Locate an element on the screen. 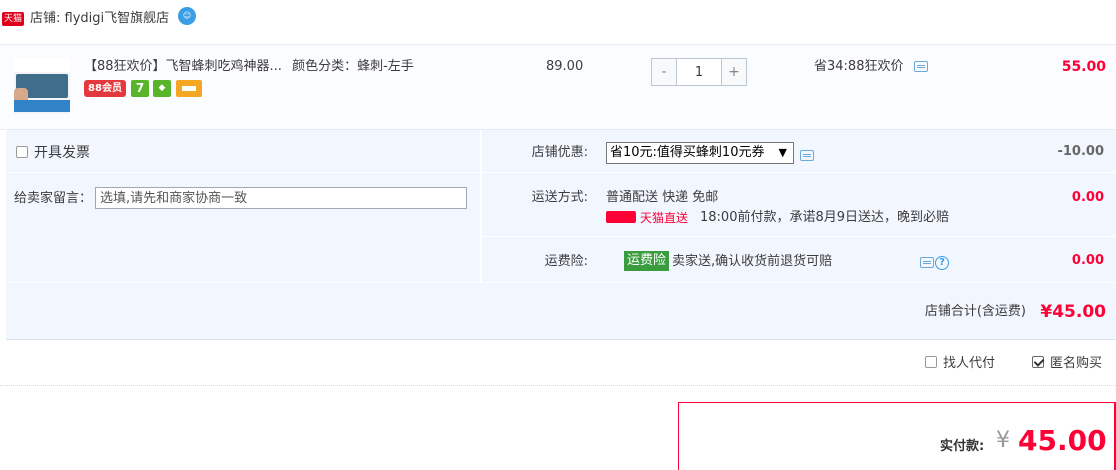 This screenshot has height=470, width=1116. store-subtotal-amount: ¥45.00 is located at coordinates (1073, 312).